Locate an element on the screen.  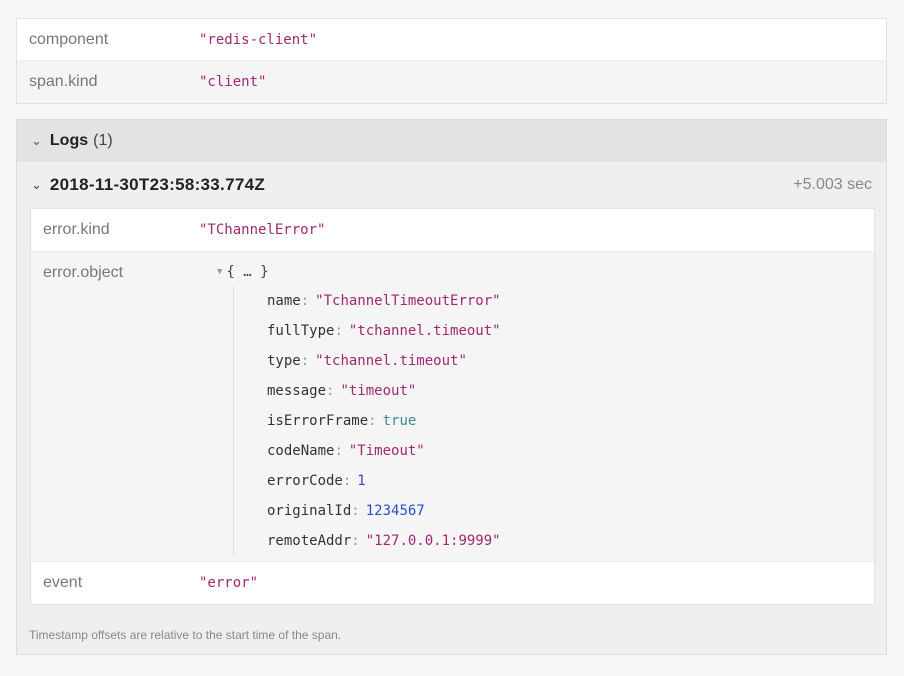
json-property: fullType: "tchannel.timeout" is located at coordinates (384, 331).